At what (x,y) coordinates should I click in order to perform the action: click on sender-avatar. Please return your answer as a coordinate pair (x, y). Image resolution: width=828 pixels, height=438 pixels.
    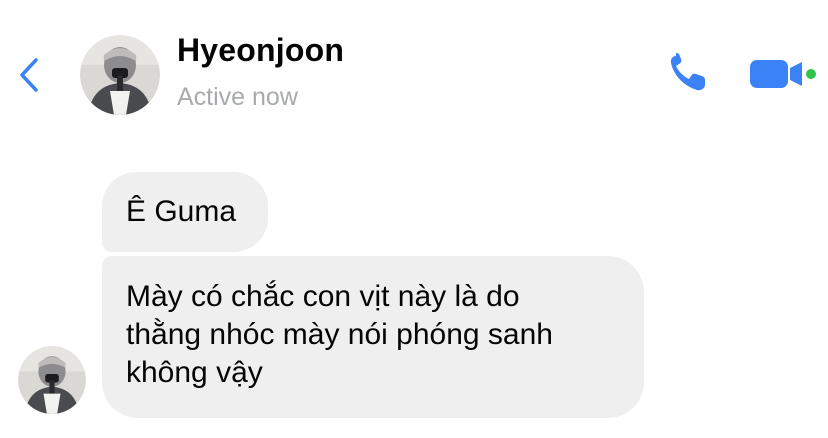
    Looking at the image, I should click on (52, 380).